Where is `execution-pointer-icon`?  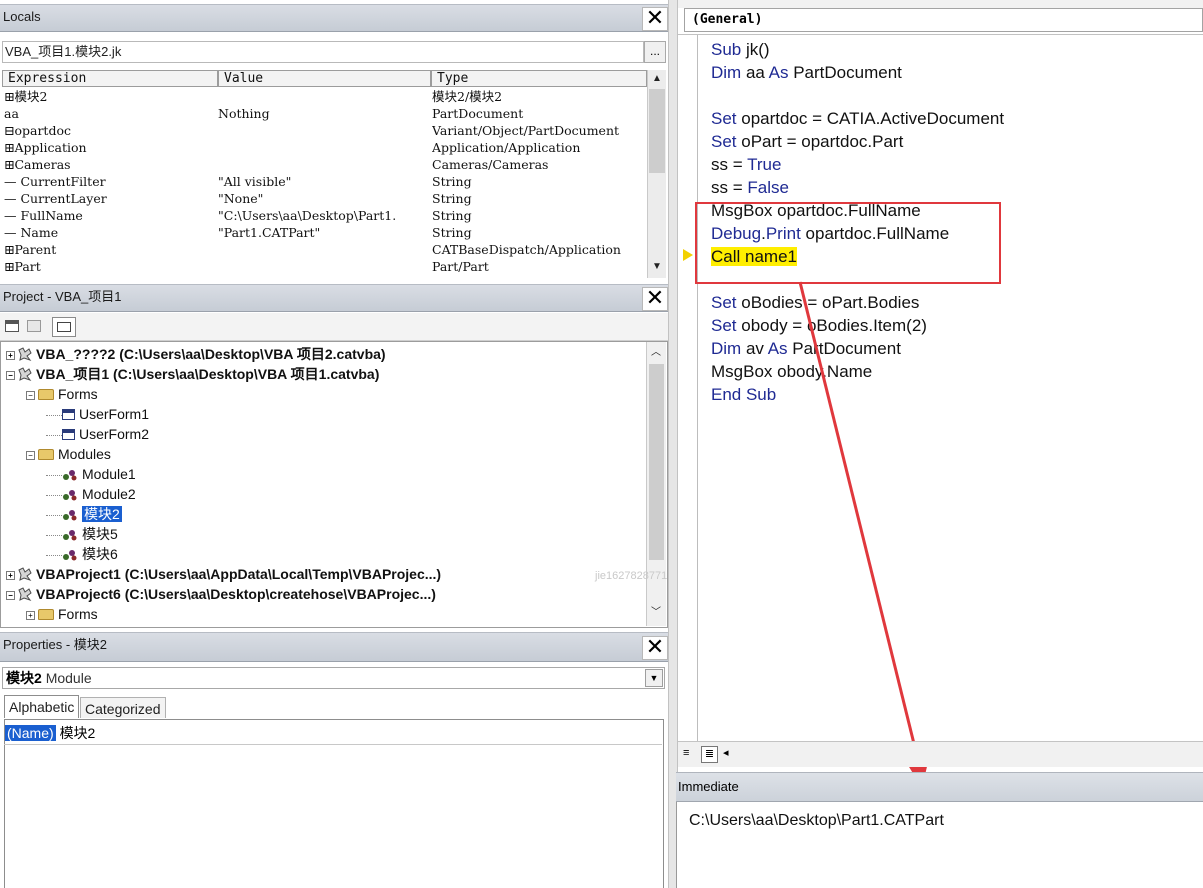 execution-pointer-icon is located at coordinates (688, 255).